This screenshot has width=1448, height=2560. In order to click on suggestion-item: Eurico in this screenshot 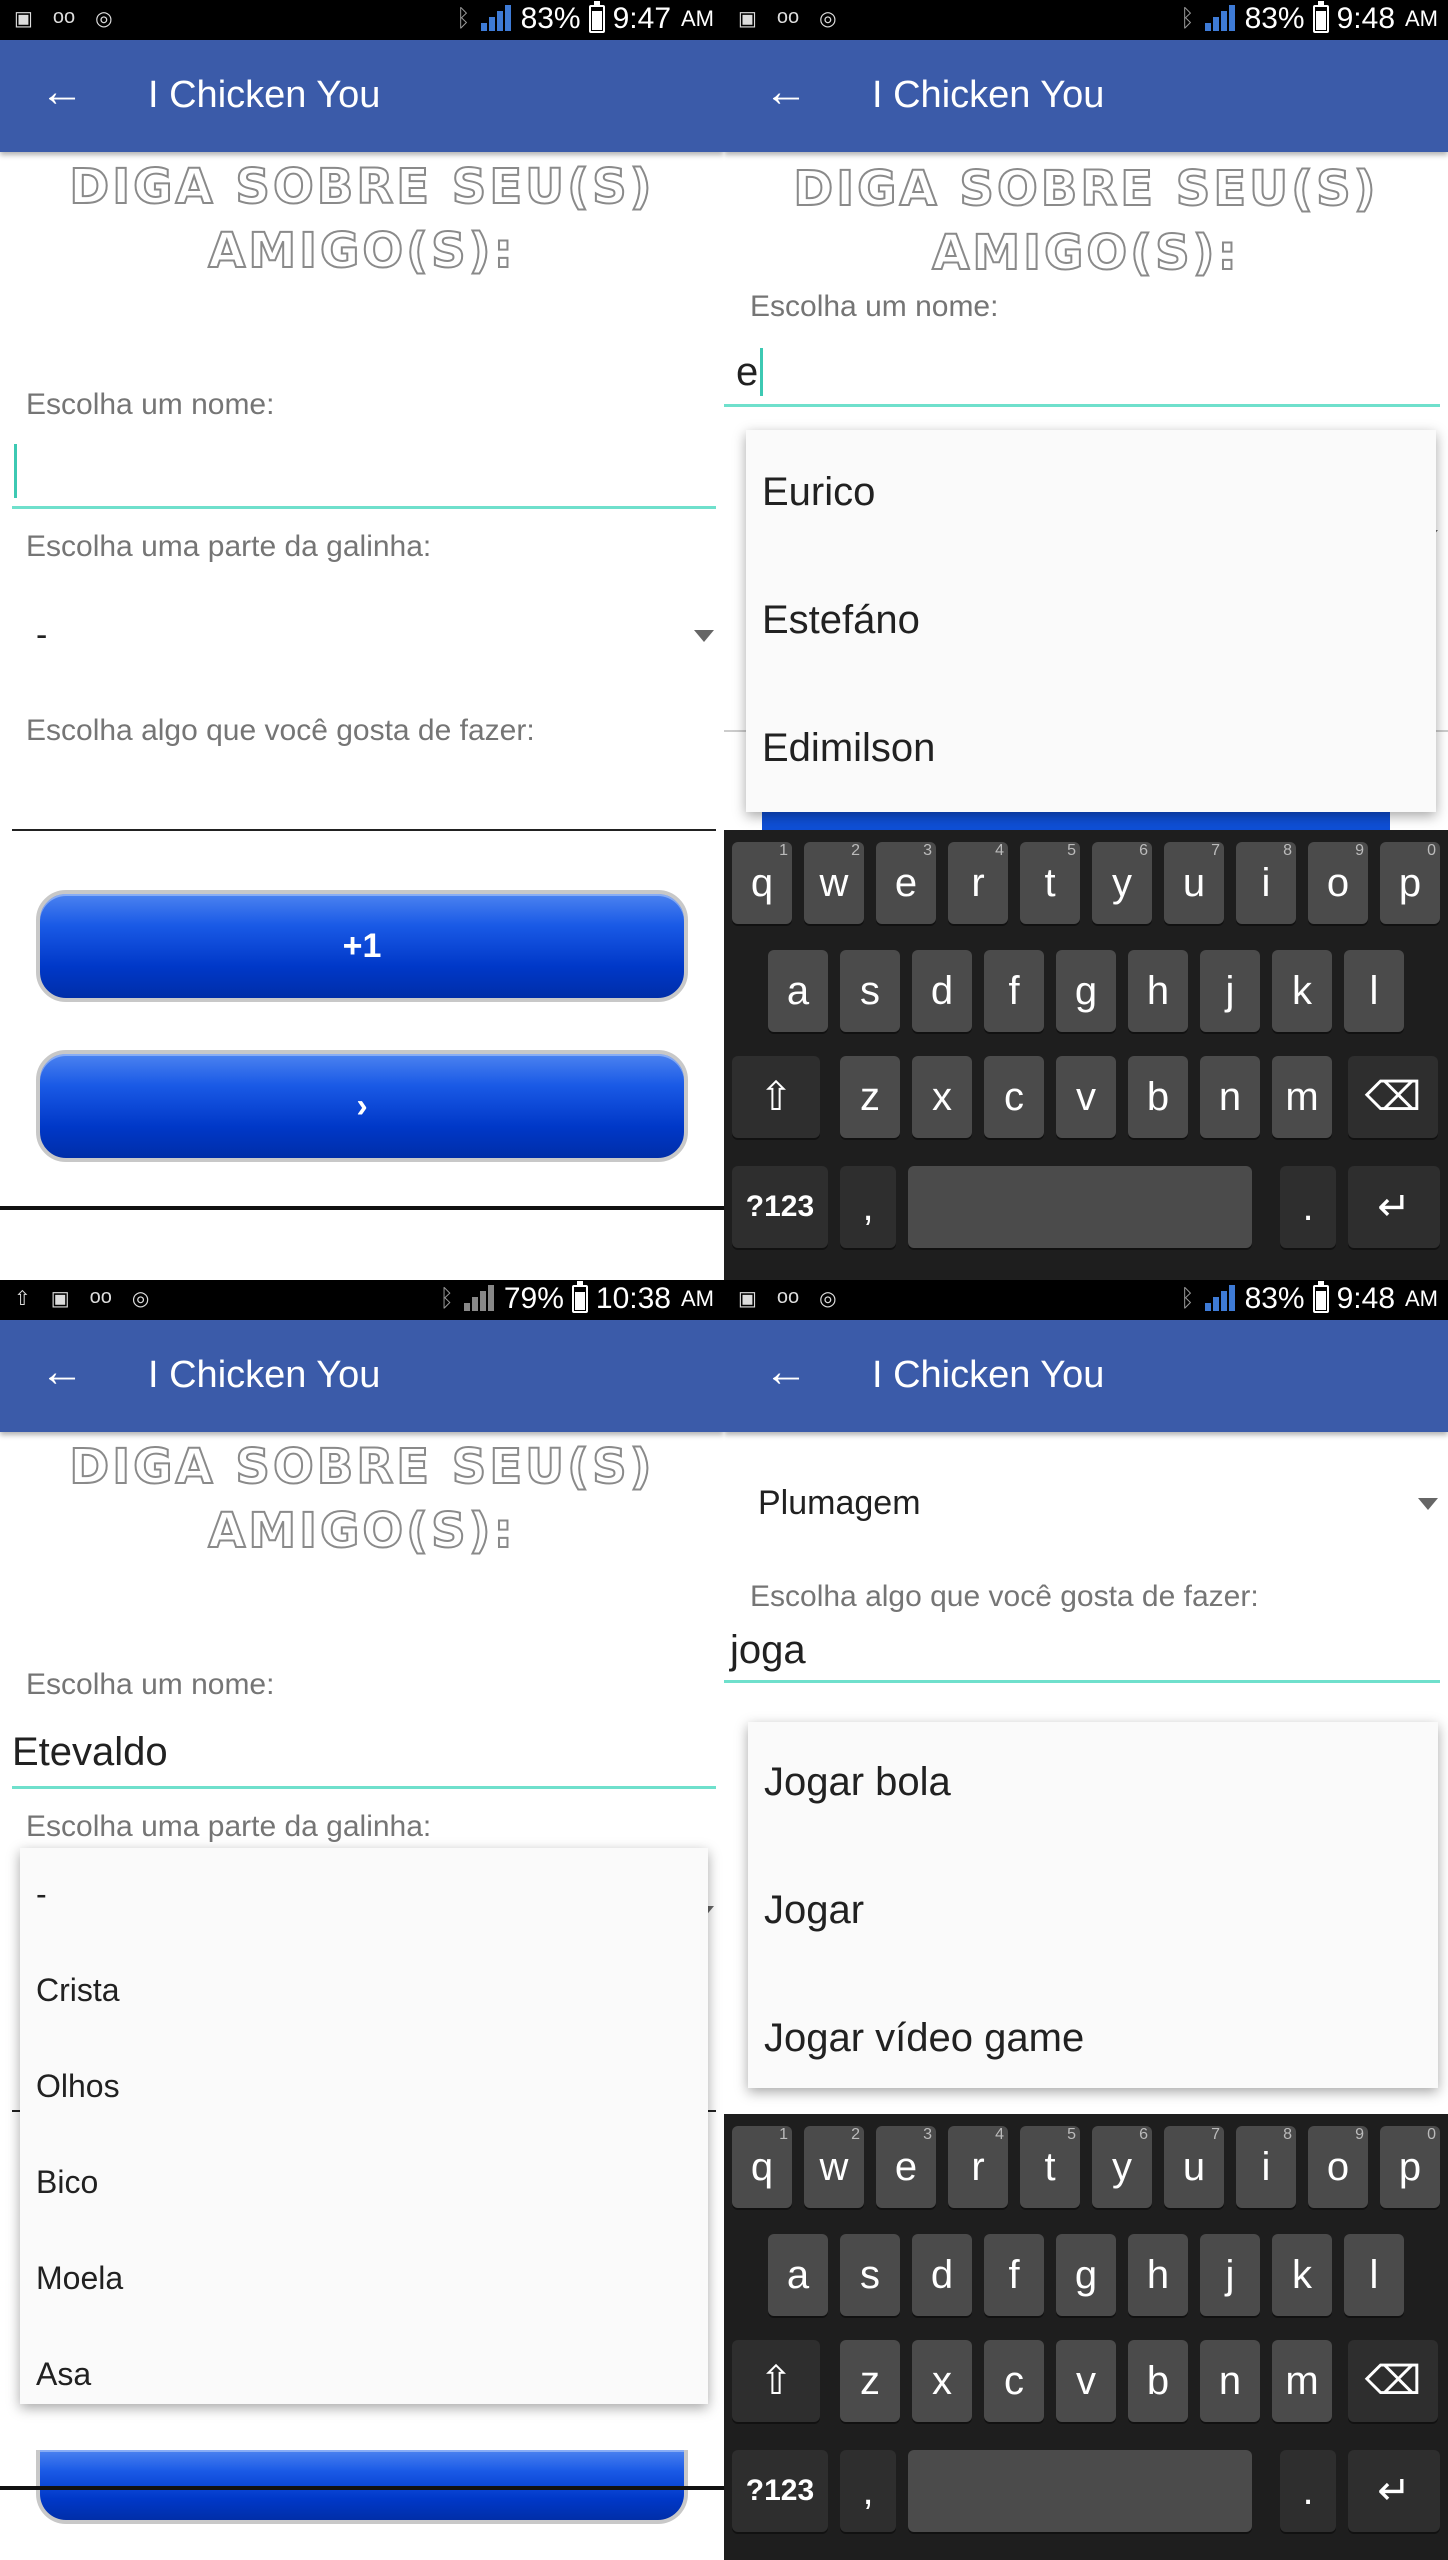, I will do `click(818, 492)`.